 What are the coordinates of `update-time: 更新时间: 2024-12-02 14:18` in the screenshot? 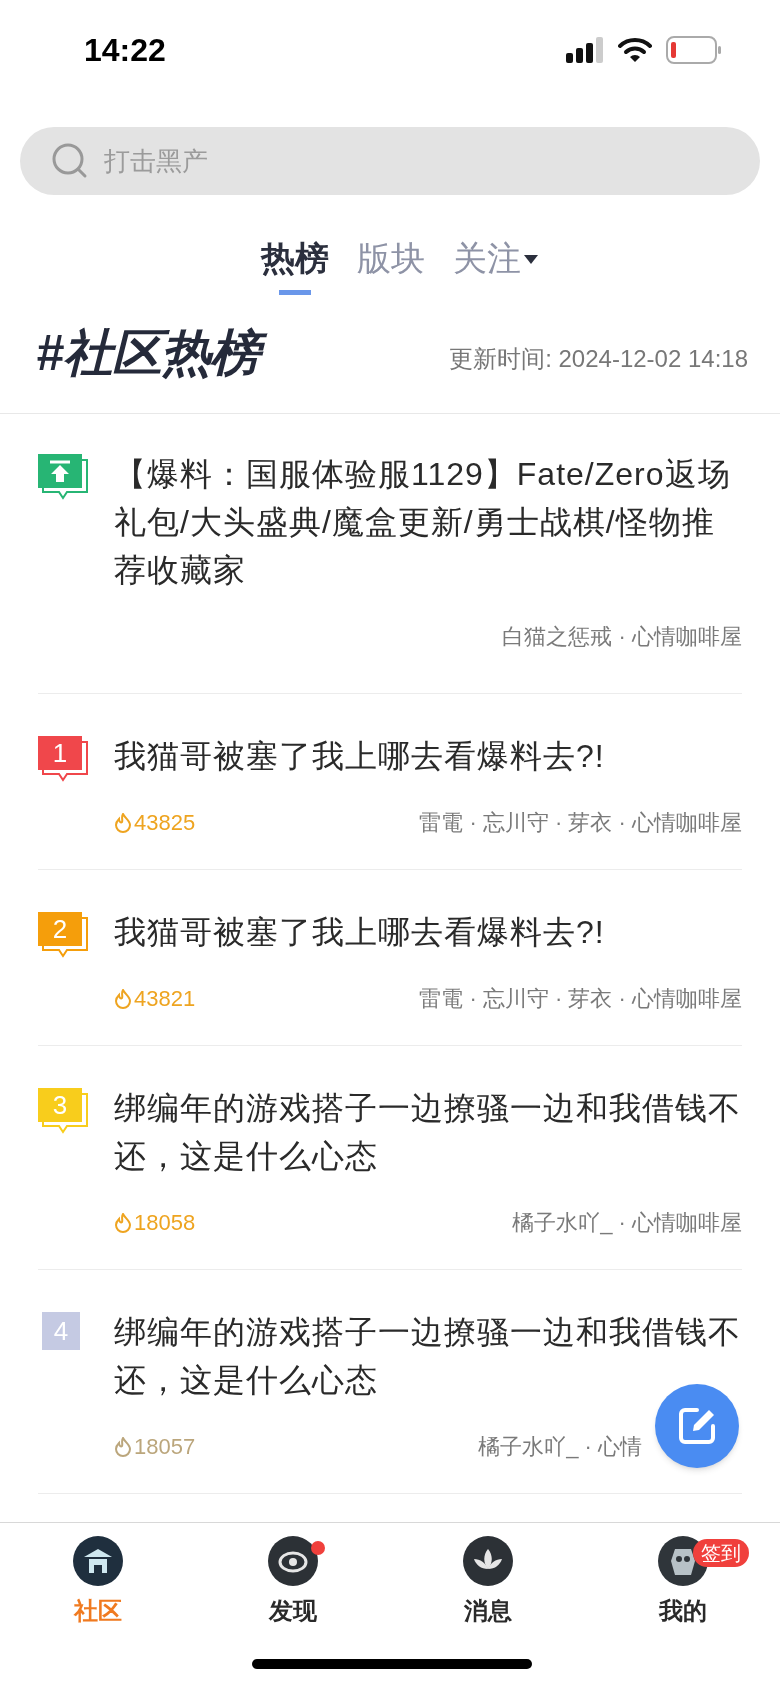 It's located at (598, 359).